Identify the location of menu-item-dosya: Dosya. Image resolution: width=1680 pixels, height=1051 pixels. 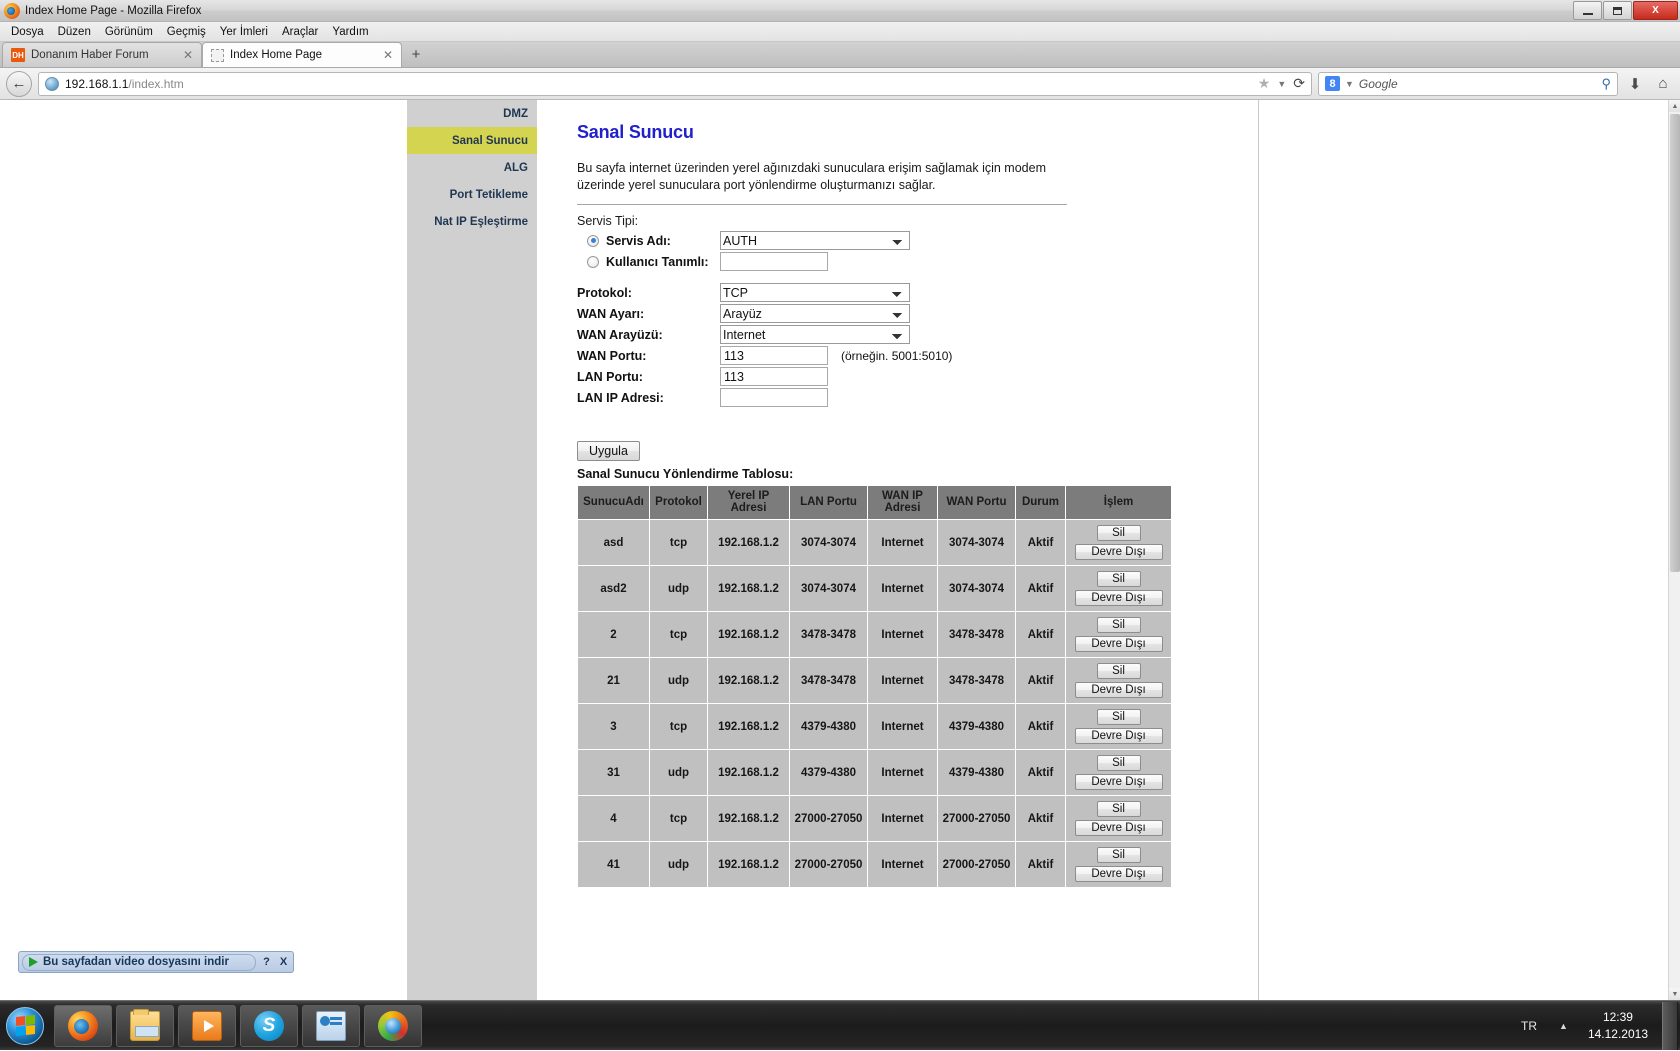
(27, 32).